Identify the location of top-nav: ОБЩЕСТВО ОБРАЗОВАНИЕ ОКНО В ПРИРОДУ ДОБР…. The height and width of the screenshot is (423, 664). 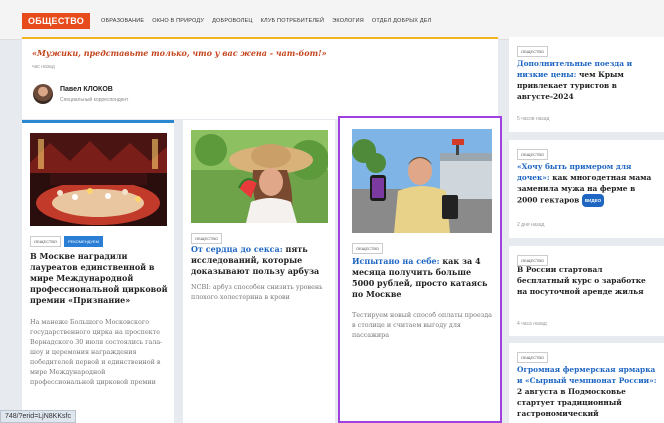
(332, 20).